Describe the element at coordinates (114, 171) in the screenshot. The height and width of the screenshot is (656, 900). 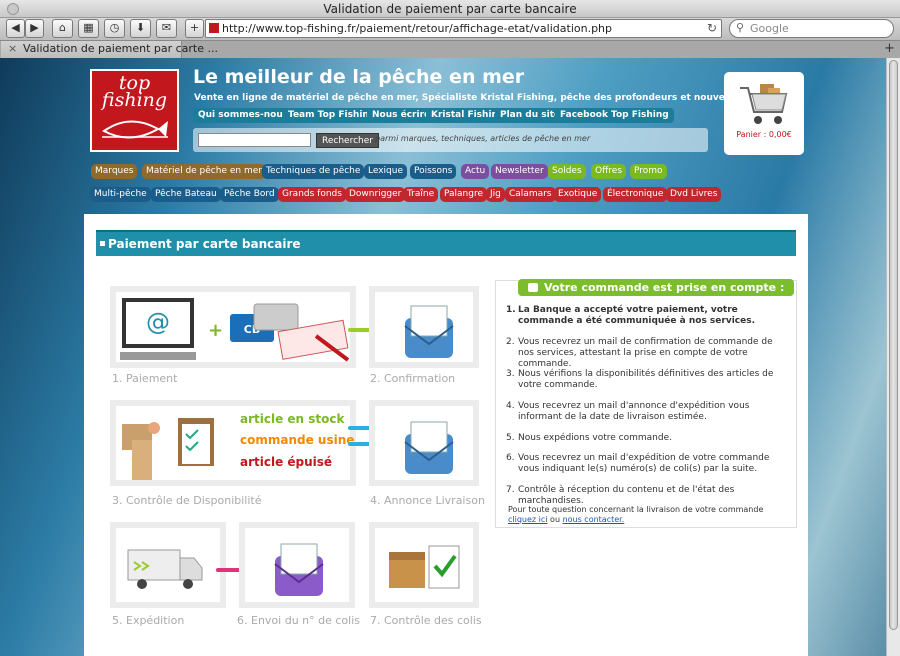
I see `menu1-item-1: Marques` at that location.